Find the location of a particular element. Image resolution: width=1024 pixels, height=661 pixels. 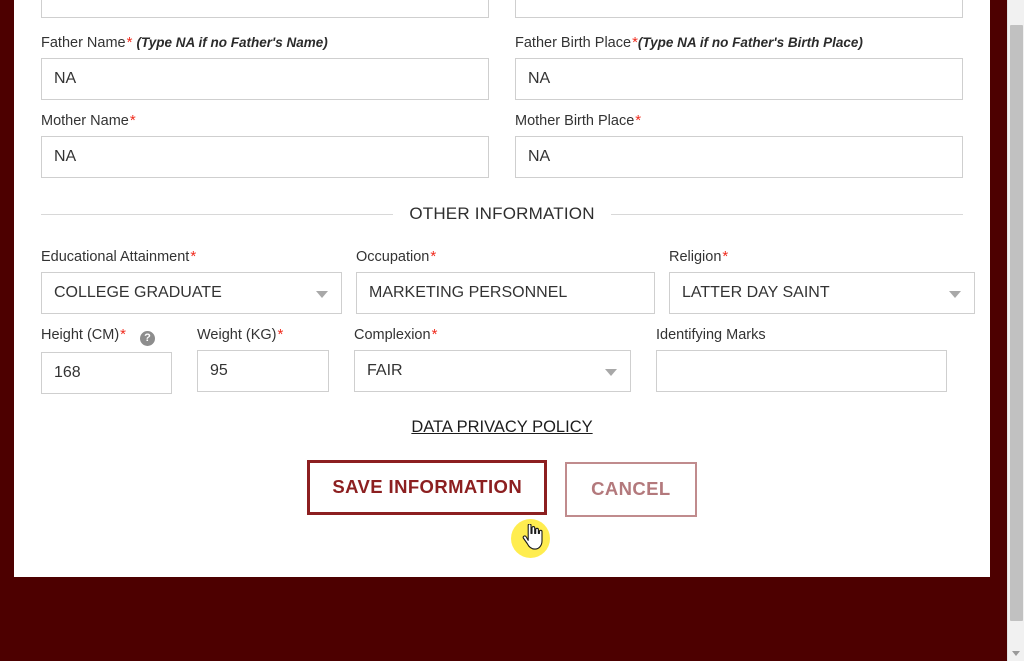

privacy-policy-row: DATA PRIVACY POLICY is located at coordinates (502, 427).